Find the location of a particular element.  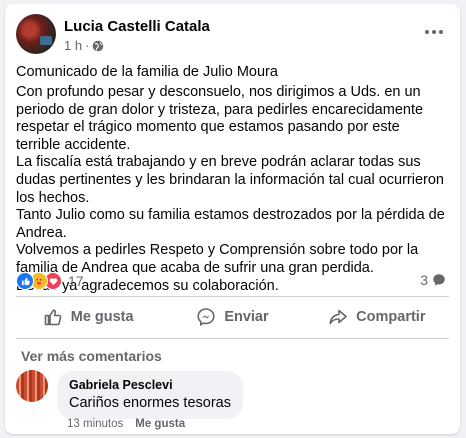

more-options-icon is located at coordinates (434, 32).